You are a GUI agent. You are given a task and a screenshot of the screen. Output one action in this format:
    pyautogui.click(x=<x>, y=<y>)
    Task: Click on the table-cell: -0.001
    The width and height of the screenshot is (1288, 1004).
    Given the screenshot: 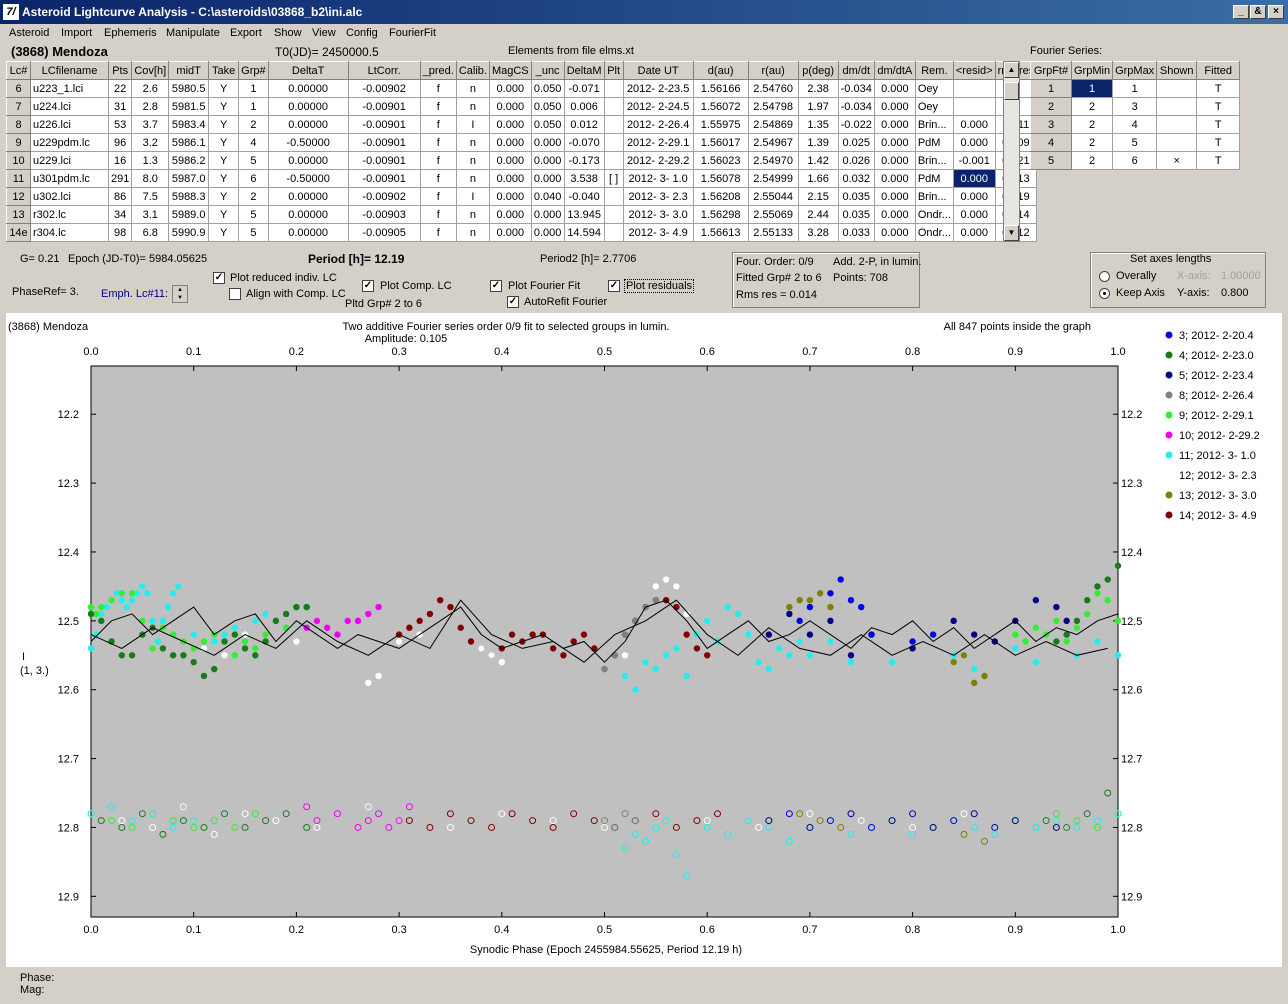 What is the action you would take?
    pyautogui.click(x=974, y=160)
    